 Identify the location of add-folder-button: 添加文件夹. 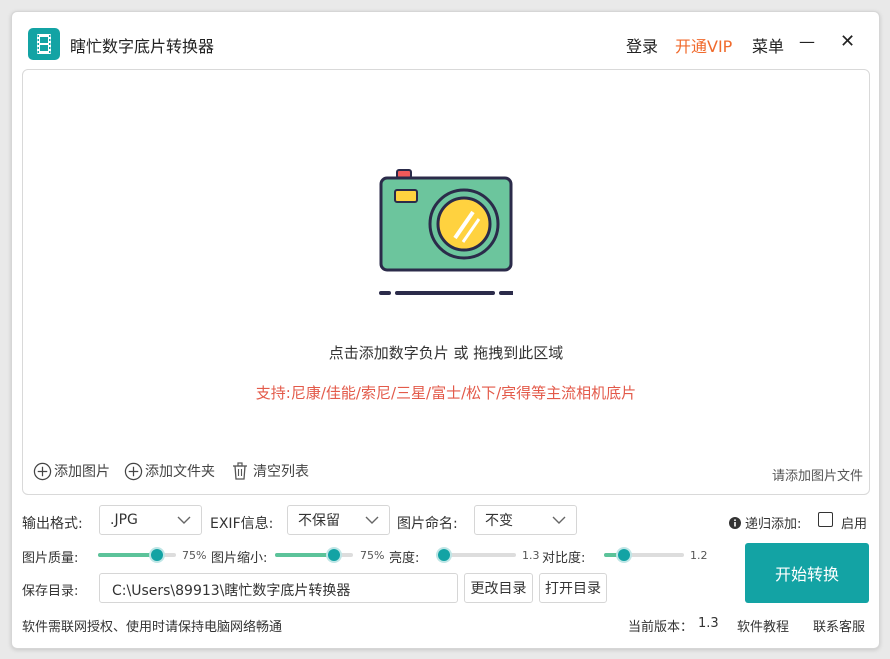
(169, 471).